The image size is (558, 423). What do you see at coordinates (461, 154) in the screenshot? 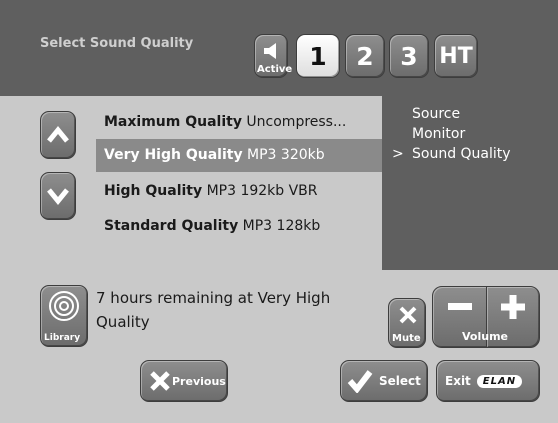
I see `menu-item-label: Sound Quality` at bounding box center [461, 154].